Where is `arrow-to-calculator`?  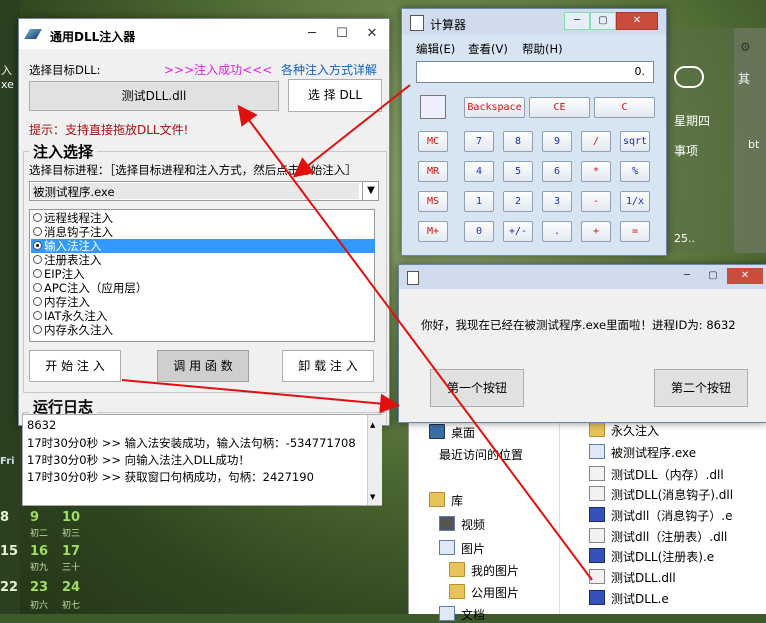 arrow-to-calculator is located at coordinates (351, 131).